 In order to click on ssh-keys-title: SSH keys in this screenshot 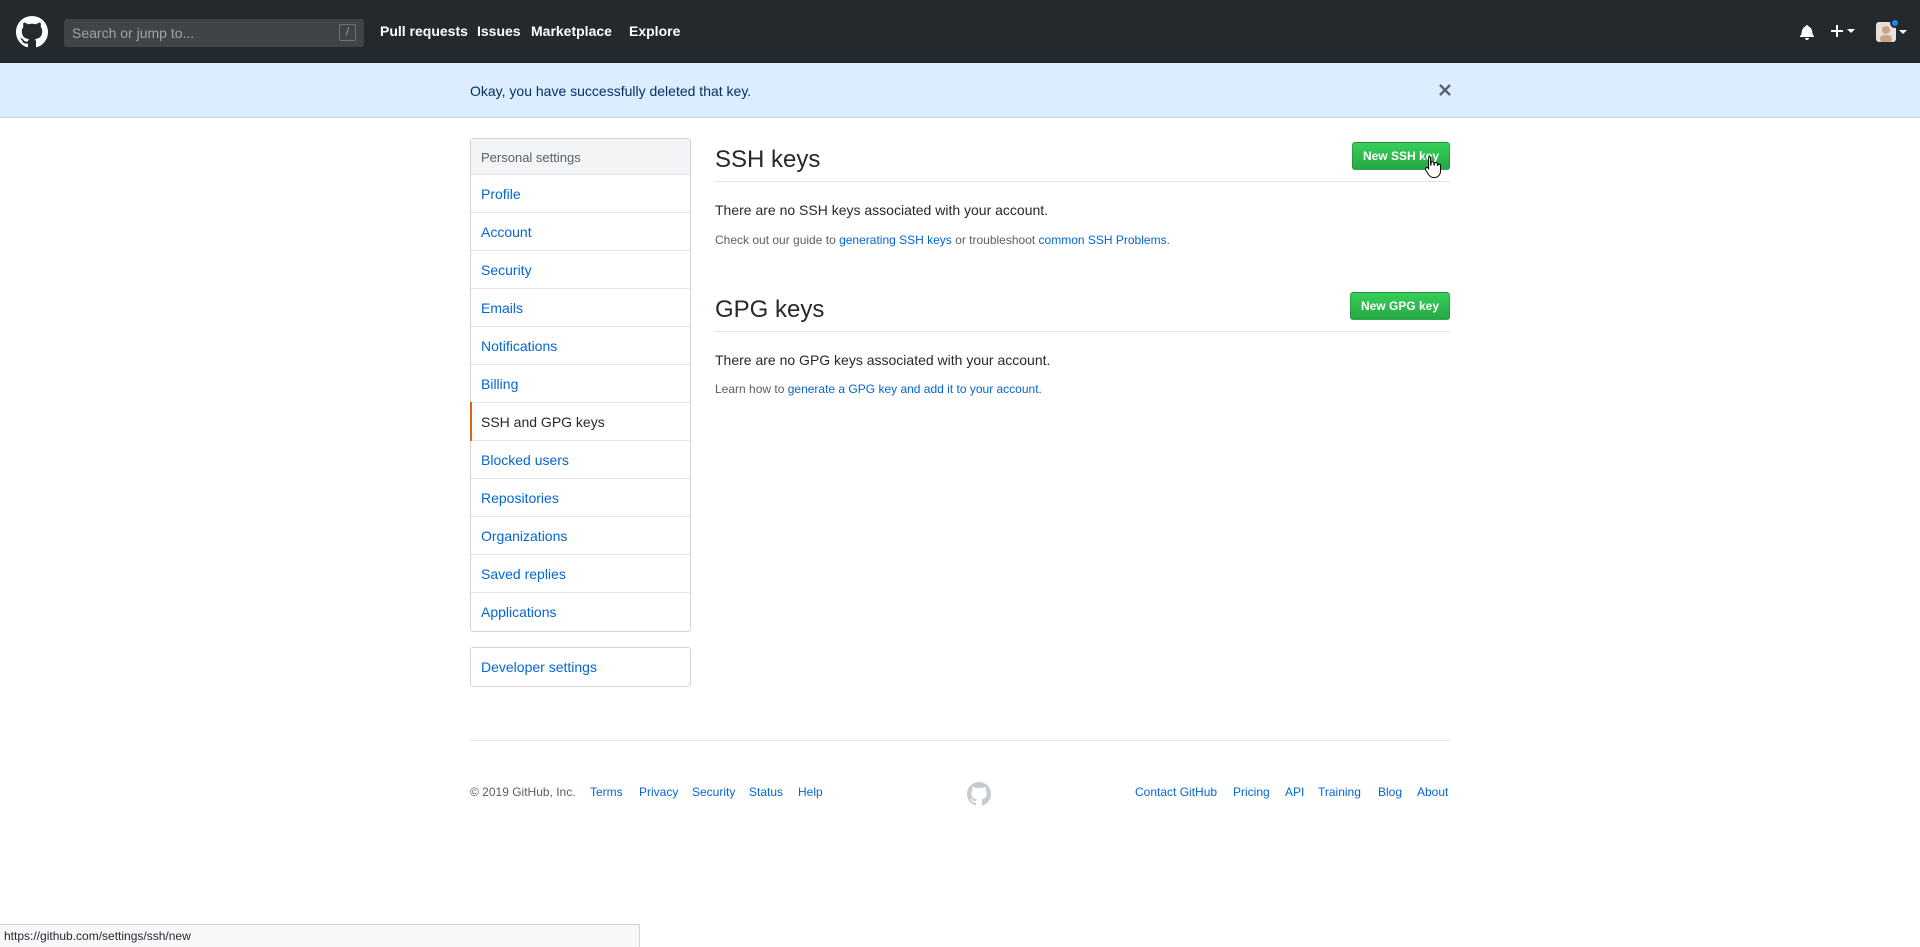, I will do `click(768, 159)`.